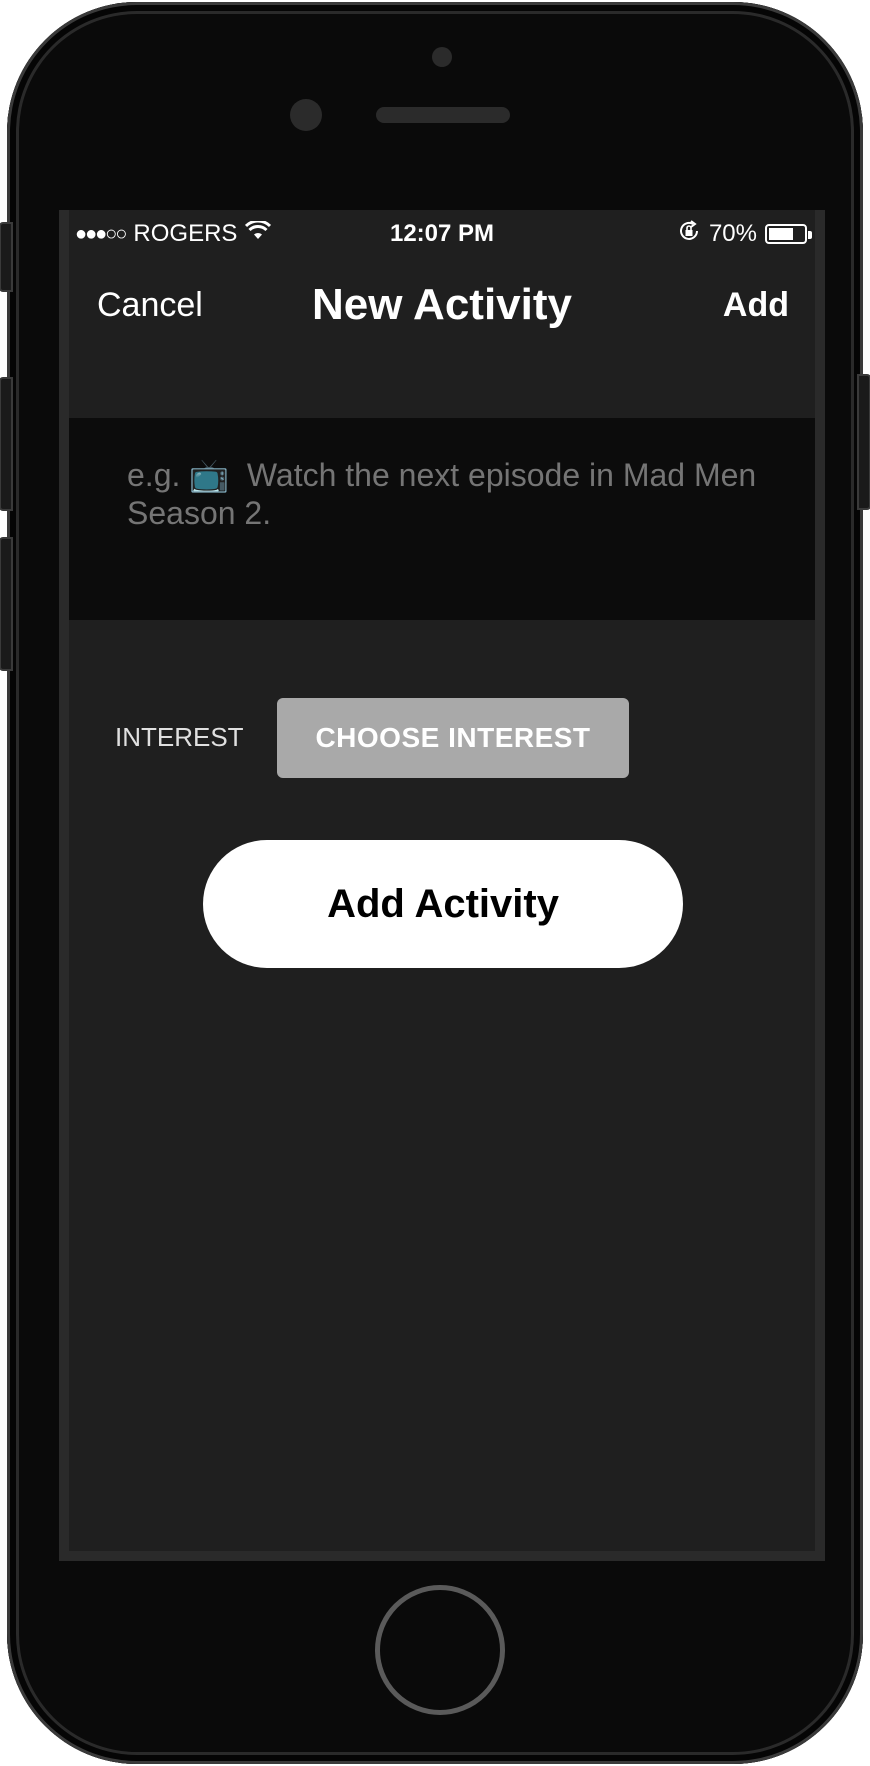  Describe the element at coordinates (179, 737) in the screenshot. I see `interest-label: INTEREST` at that location.